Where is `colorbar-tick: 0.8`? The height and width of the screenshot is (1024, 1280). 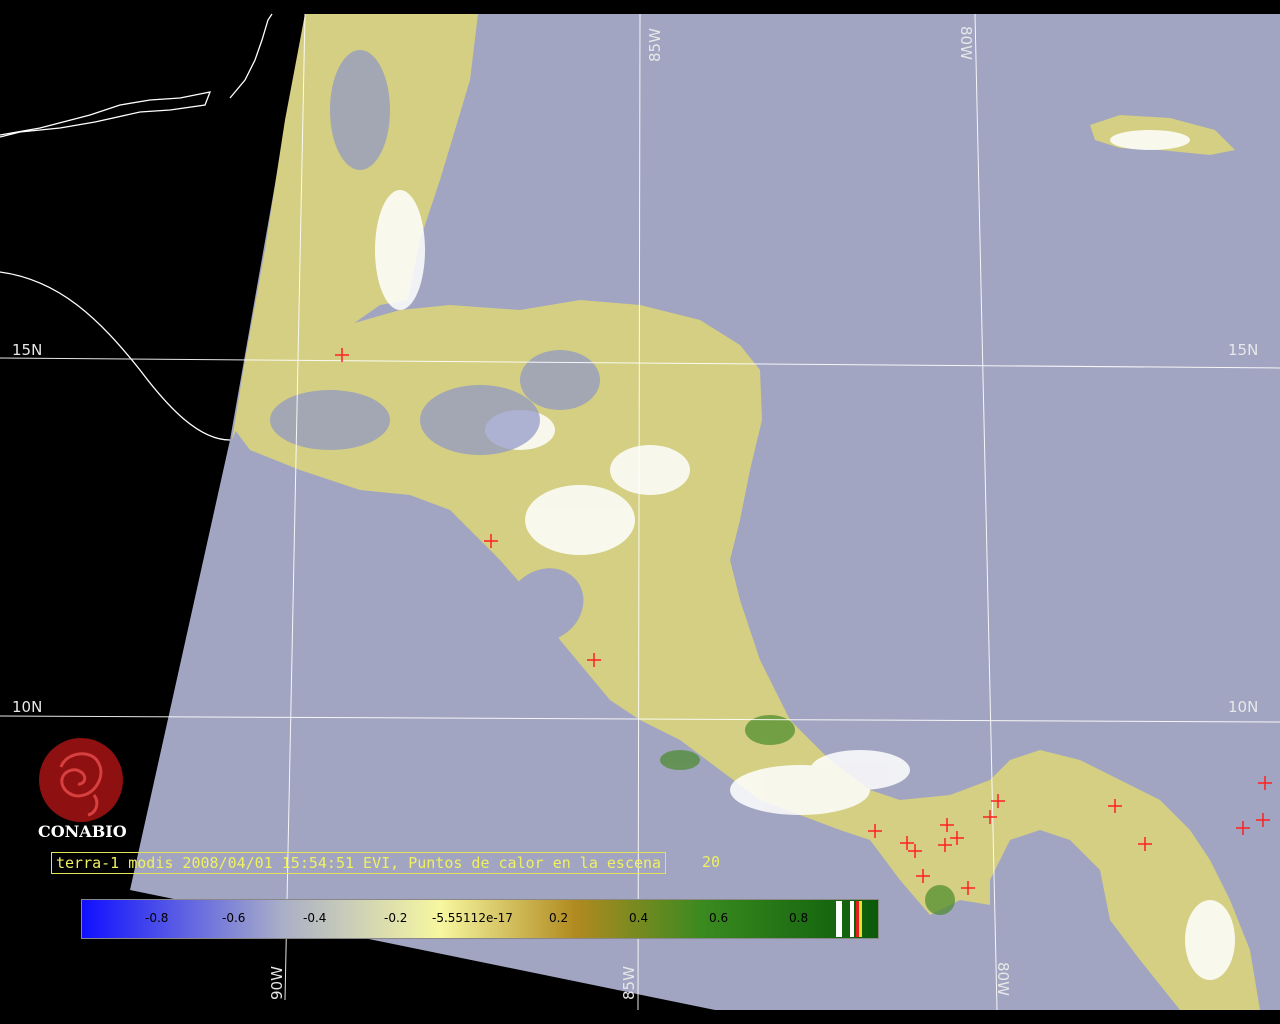
colorbar-tick: 0.8 is located at coordinates (799, 918).